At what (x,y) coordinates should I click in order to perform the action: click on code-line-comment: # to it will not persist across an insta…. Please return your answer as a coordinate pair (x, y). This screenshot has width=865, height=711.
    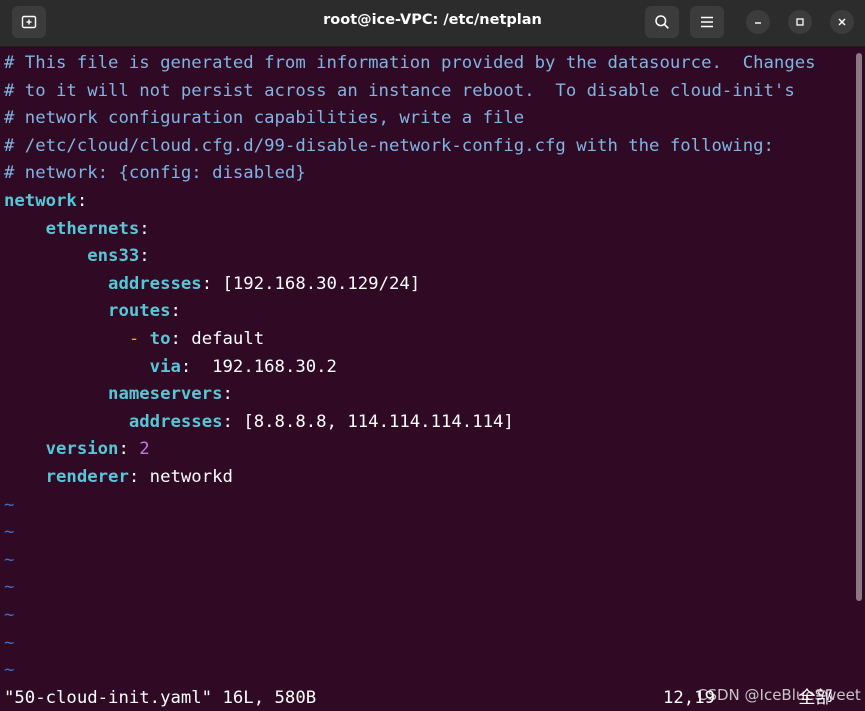
    Looking at the image, I should click on (399, 92).